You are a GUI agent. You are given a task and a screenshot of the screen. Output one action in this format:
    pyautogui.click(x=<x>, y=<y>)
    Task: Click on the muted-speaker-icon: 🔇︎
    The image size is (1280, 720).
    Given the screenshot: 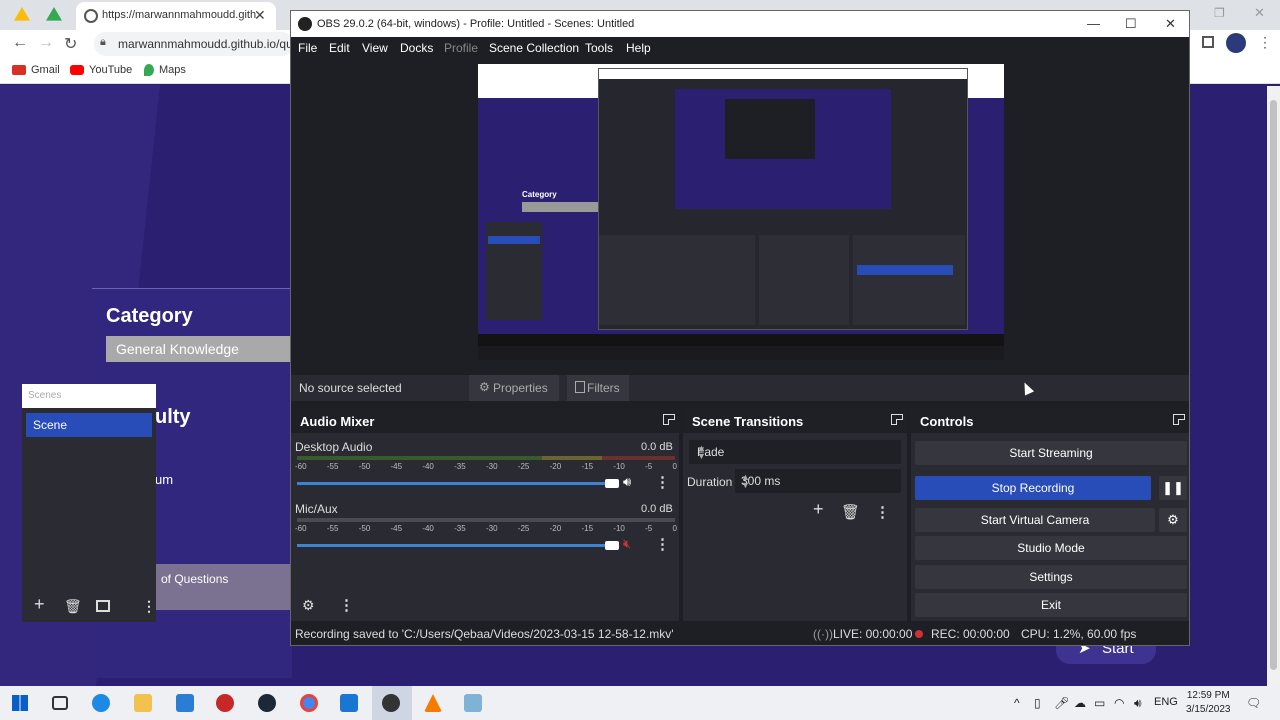 What is the action you would take?
    pyautogui.click(x=627, y=544)
    